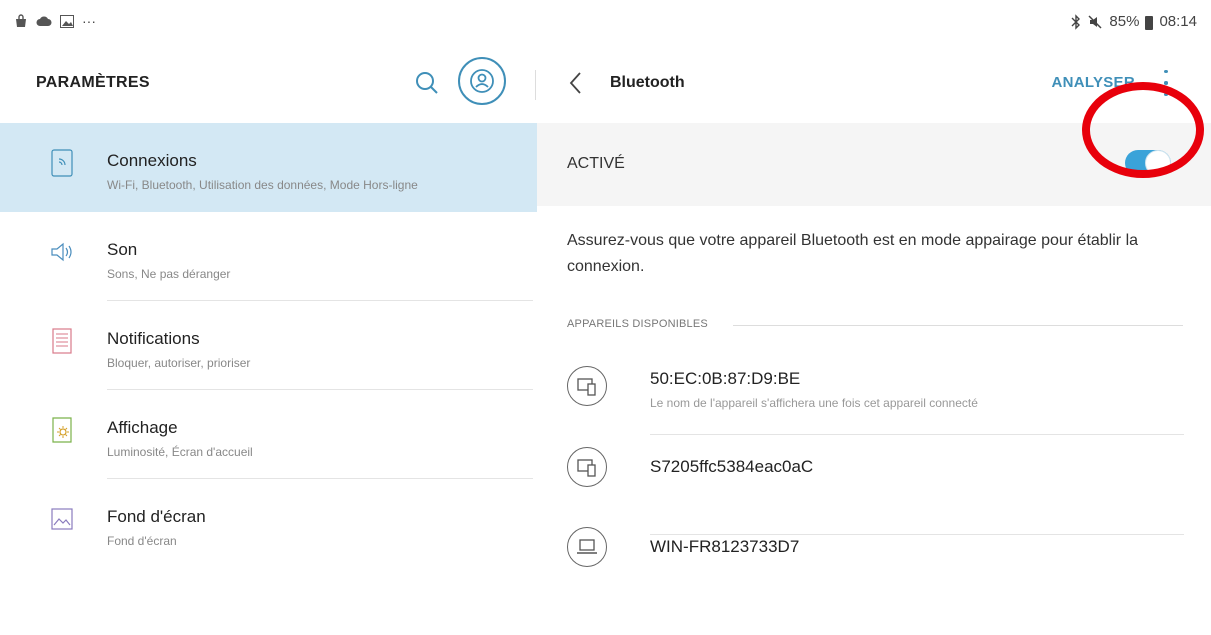 The height and width of the screenshot is (635, 1211). What do you see at coordinates (142, 541) in the screenshot?
I see `menu-item-subtitle: Fond d'écran` at bounding box center [142, 541].